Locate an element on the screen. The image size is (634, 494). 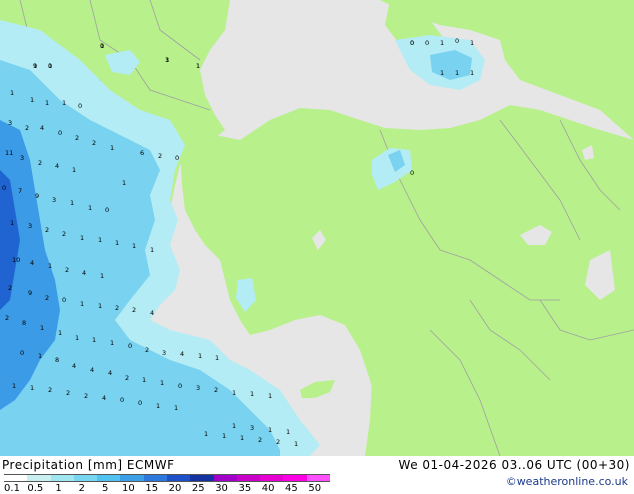
precip-value: 6 is located at coordinates (142, 153).